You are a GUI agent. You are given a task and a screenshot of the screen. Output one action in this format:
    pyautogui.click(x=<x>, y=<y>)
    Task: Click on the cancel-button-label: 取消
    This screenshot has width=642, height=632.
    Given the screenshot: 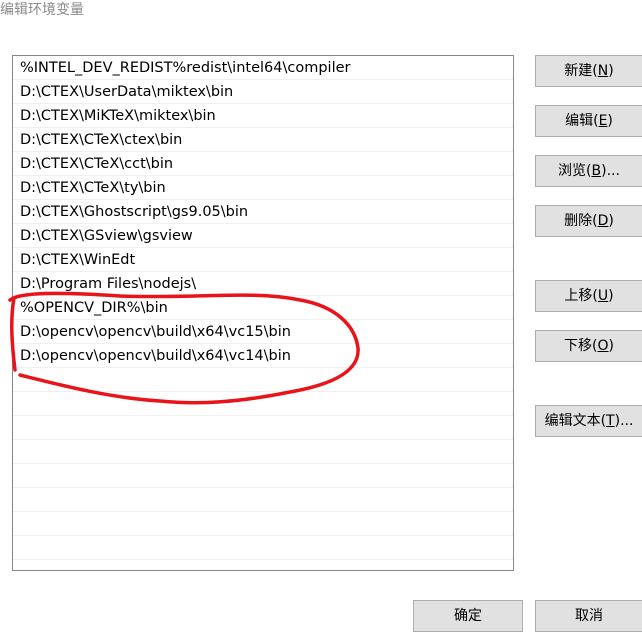 What is the action you would take?
    pyautogui.click(x=589, y=616)
    